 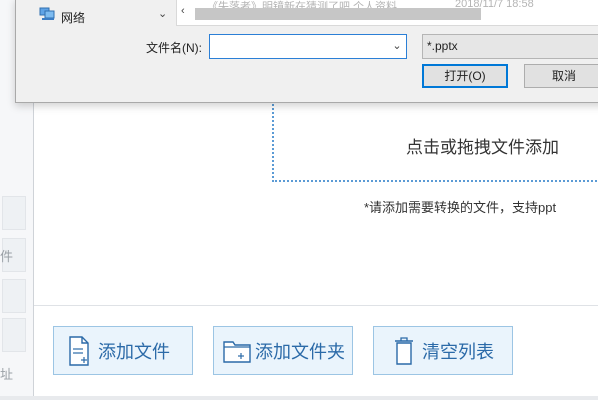 I want to click on sidebar-partial-label: 址, so click(x=7, y=374).